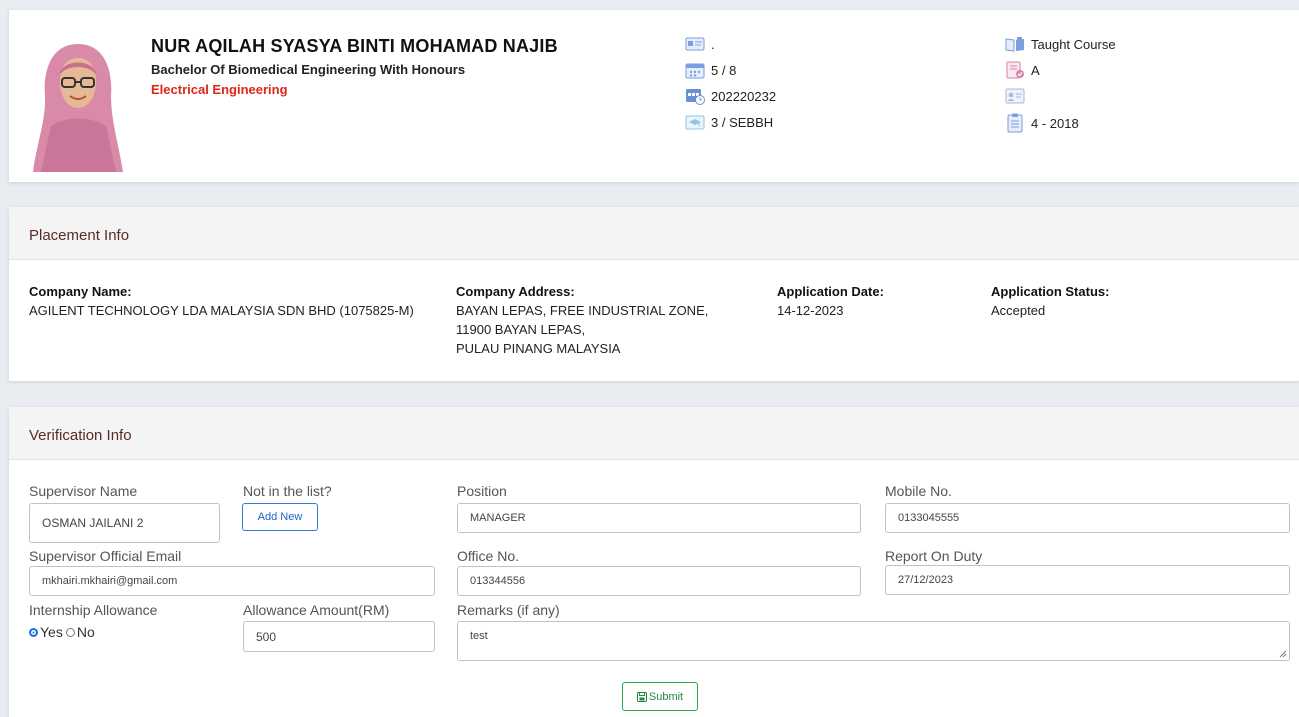 The width and height of the screenshot is (1299, 717). I want to click on office-no-label: Office No., so click(488, 556).